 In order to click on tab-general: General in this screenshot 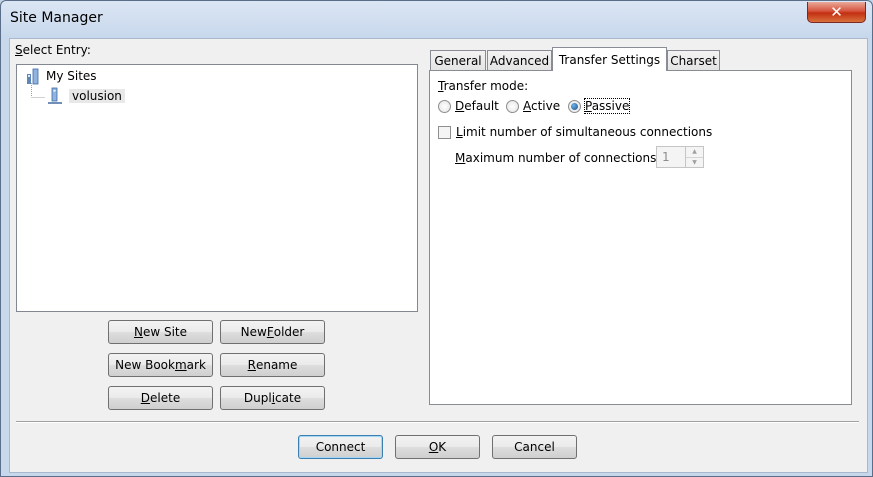, I will do `click(458, 60)`.